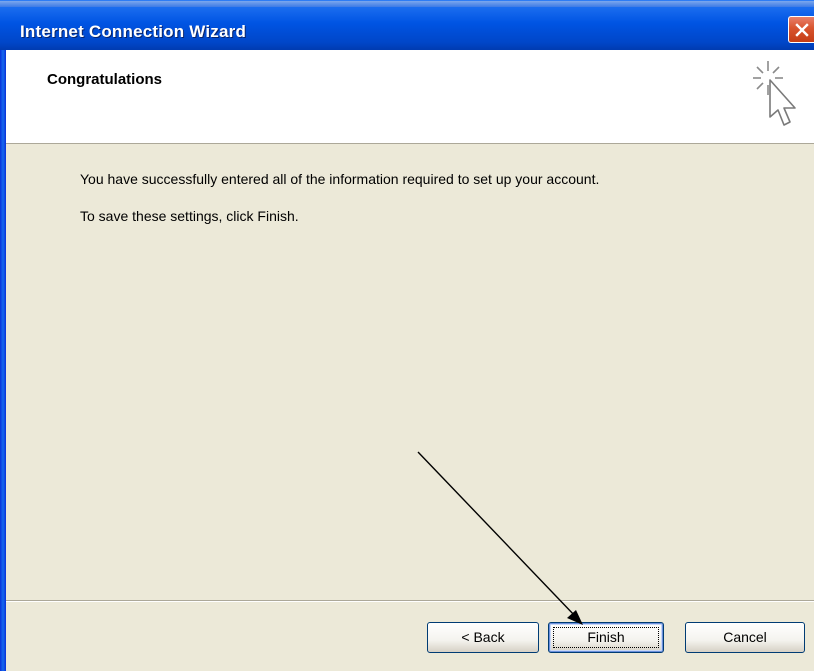 The width and height of the screenshot is (814, 671). Describe the element at coordinates (407, 4) in the screenshot. I see `title-bar-top-strip` at that location.